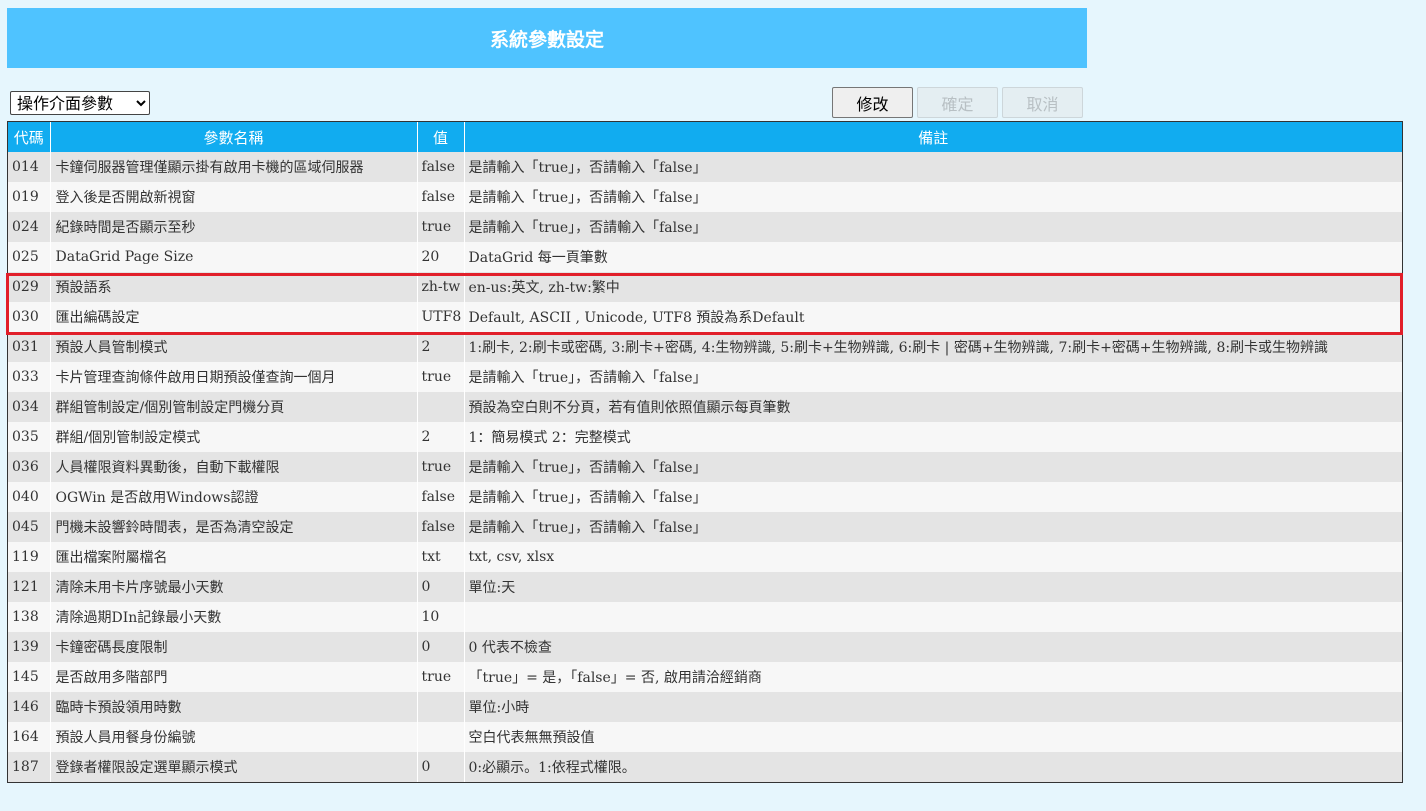  Describe the element at coordinates (29, 347) in the screenshot. I see `row-code: 031` at that location.